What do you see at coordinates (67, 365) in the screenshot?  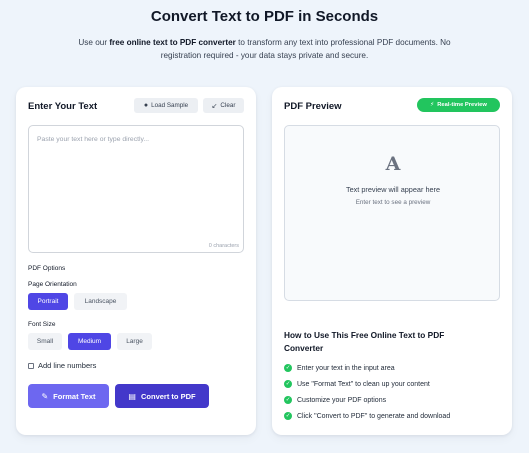 I see `line-numbers-label: Add line numbers` at bounding box center [67, 365].